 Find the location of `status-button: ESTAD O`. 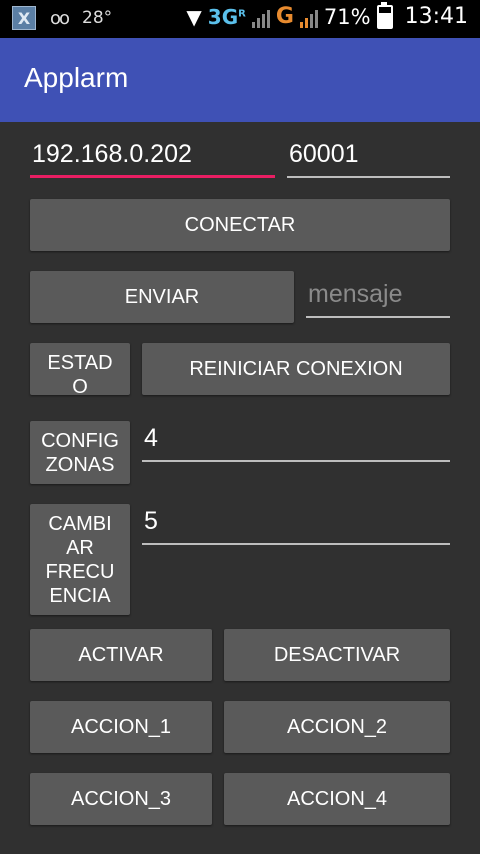

status-button: ESTAD O is located at coordinates (80, 369).